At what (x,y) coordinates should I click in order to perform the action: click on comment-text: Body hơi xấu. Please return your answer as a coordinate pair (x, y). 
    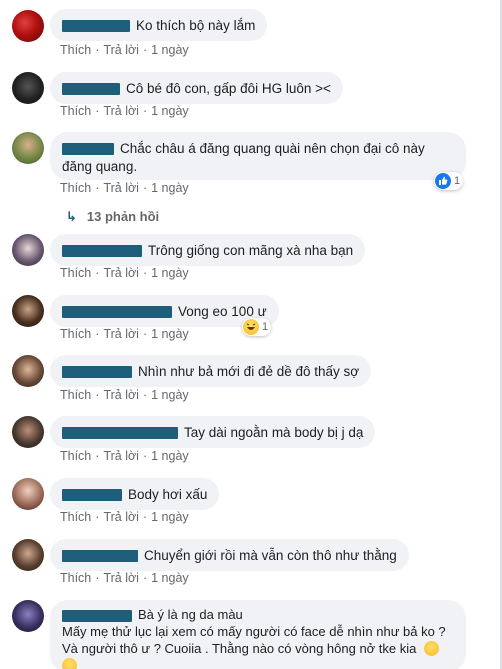
    Looking at the image, I should click on (168, 494).